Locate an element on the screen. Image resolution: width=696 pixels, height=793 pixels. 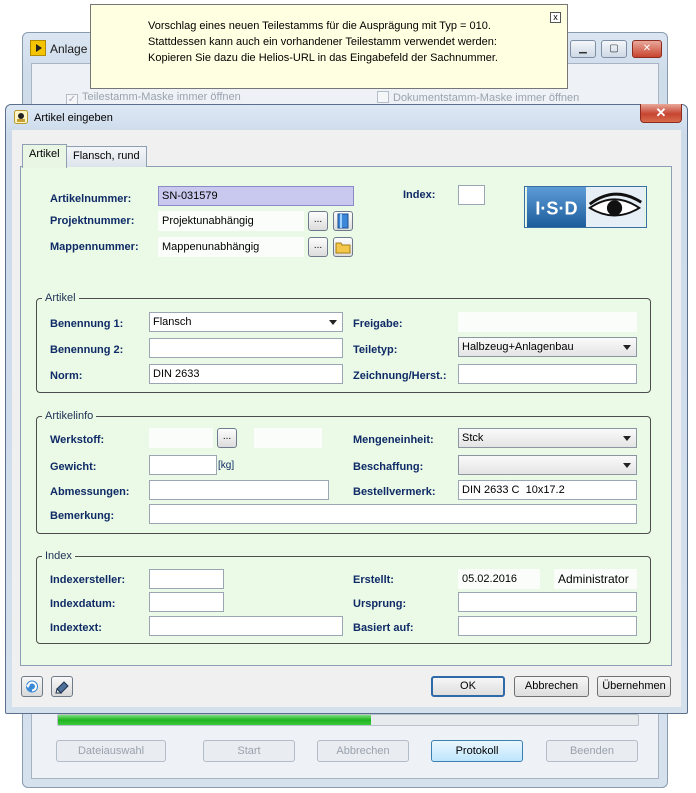
bemerkung-input is located at coordinates (393, 514).